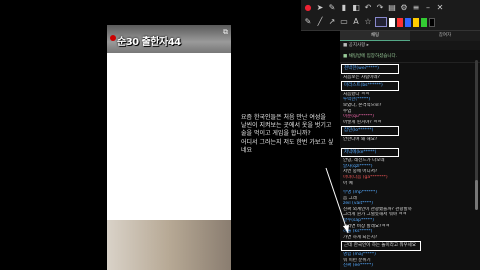 Image resolution: width=480 pixels, height=270 pixels. I want to click on color-swatch-green, so click(424, 22).